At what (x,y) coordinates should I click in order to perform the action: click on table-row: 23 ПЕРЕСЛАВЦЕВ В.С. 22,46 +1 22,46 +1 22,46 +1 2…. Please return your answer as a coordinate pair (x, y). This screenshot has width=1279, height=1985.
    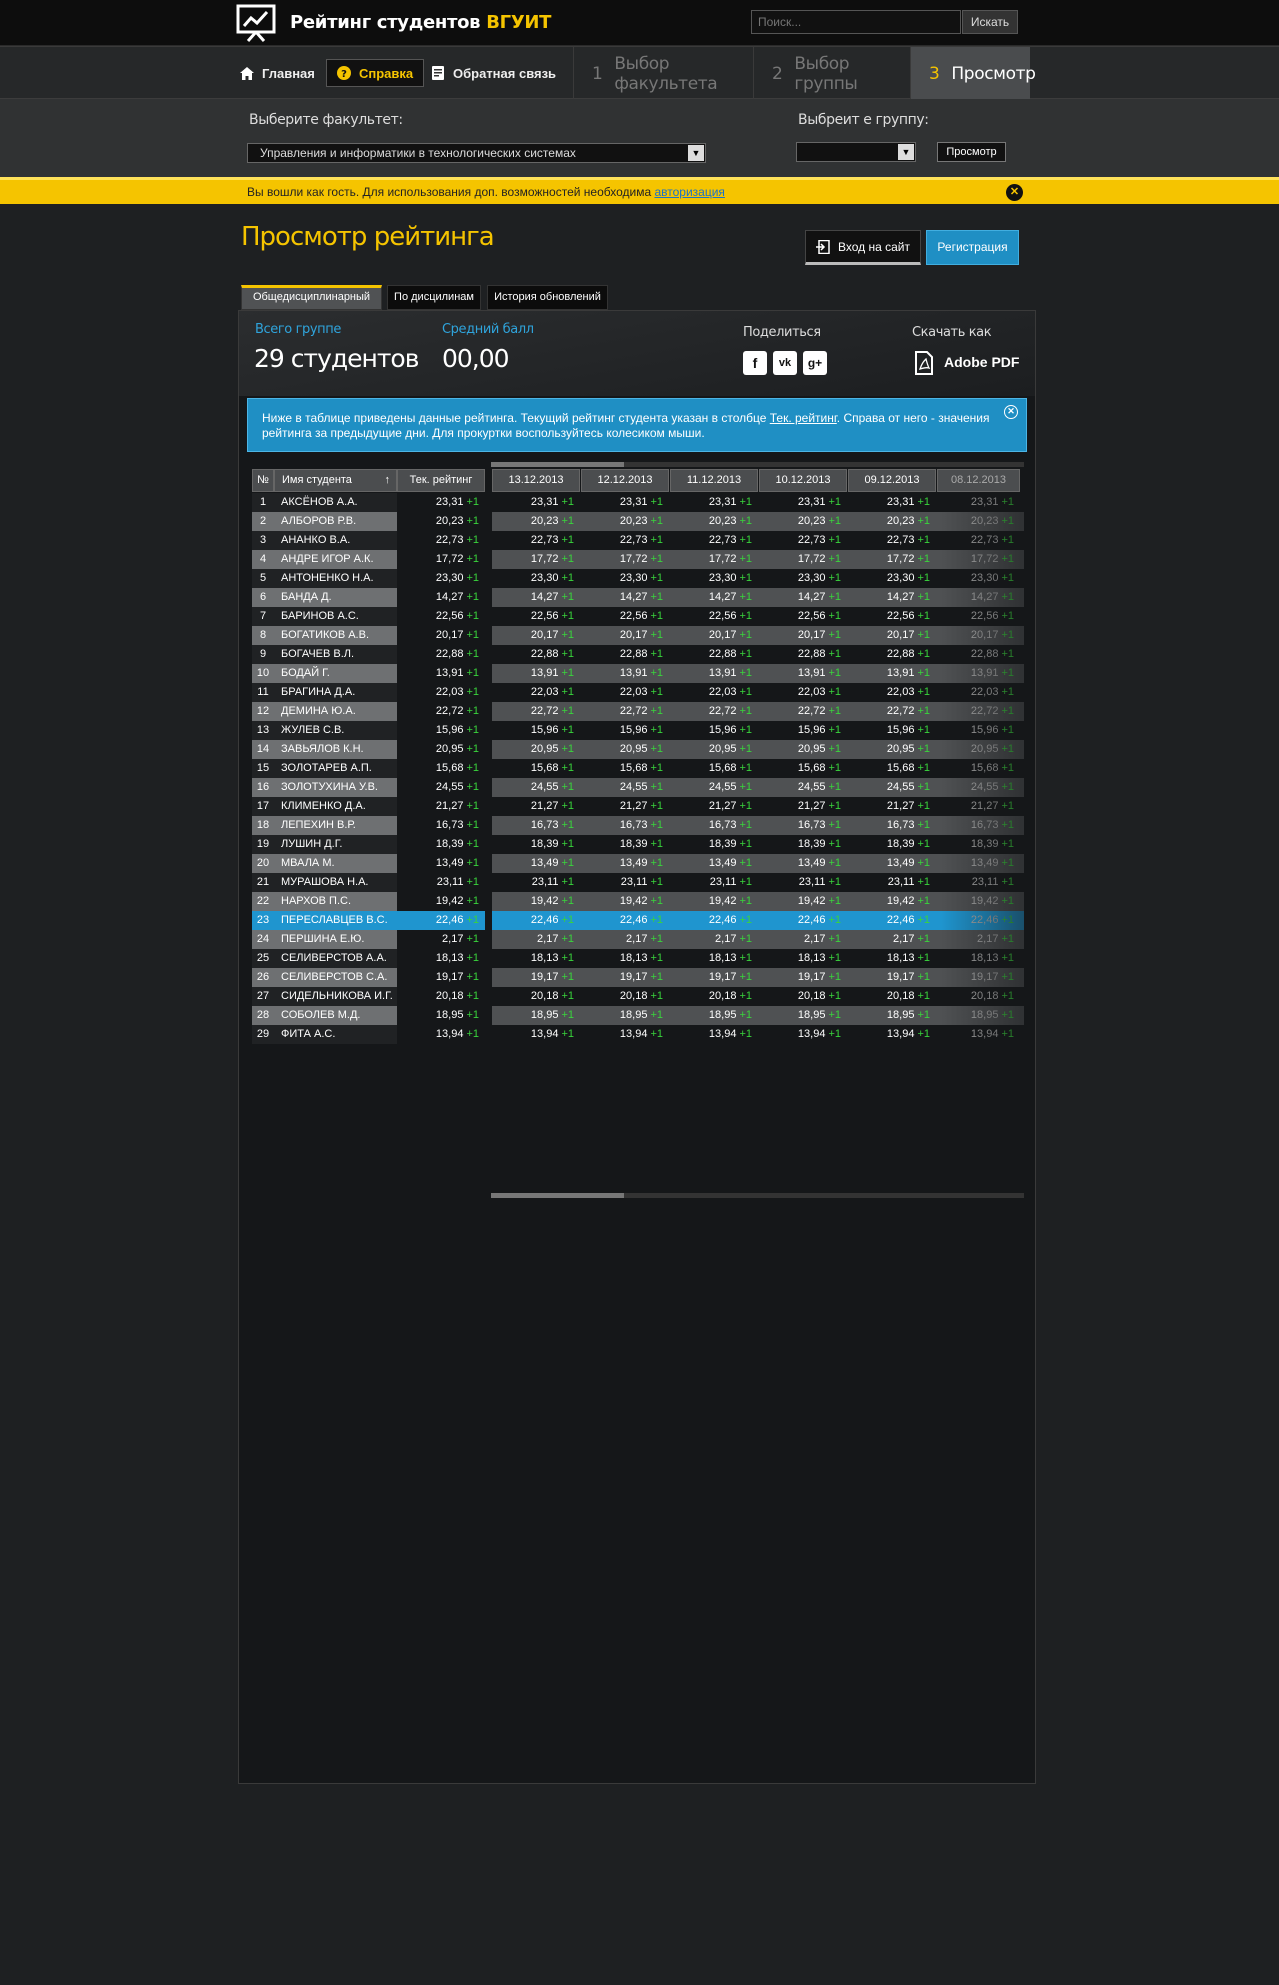
    Looking at the image, I should click on (637, 920).